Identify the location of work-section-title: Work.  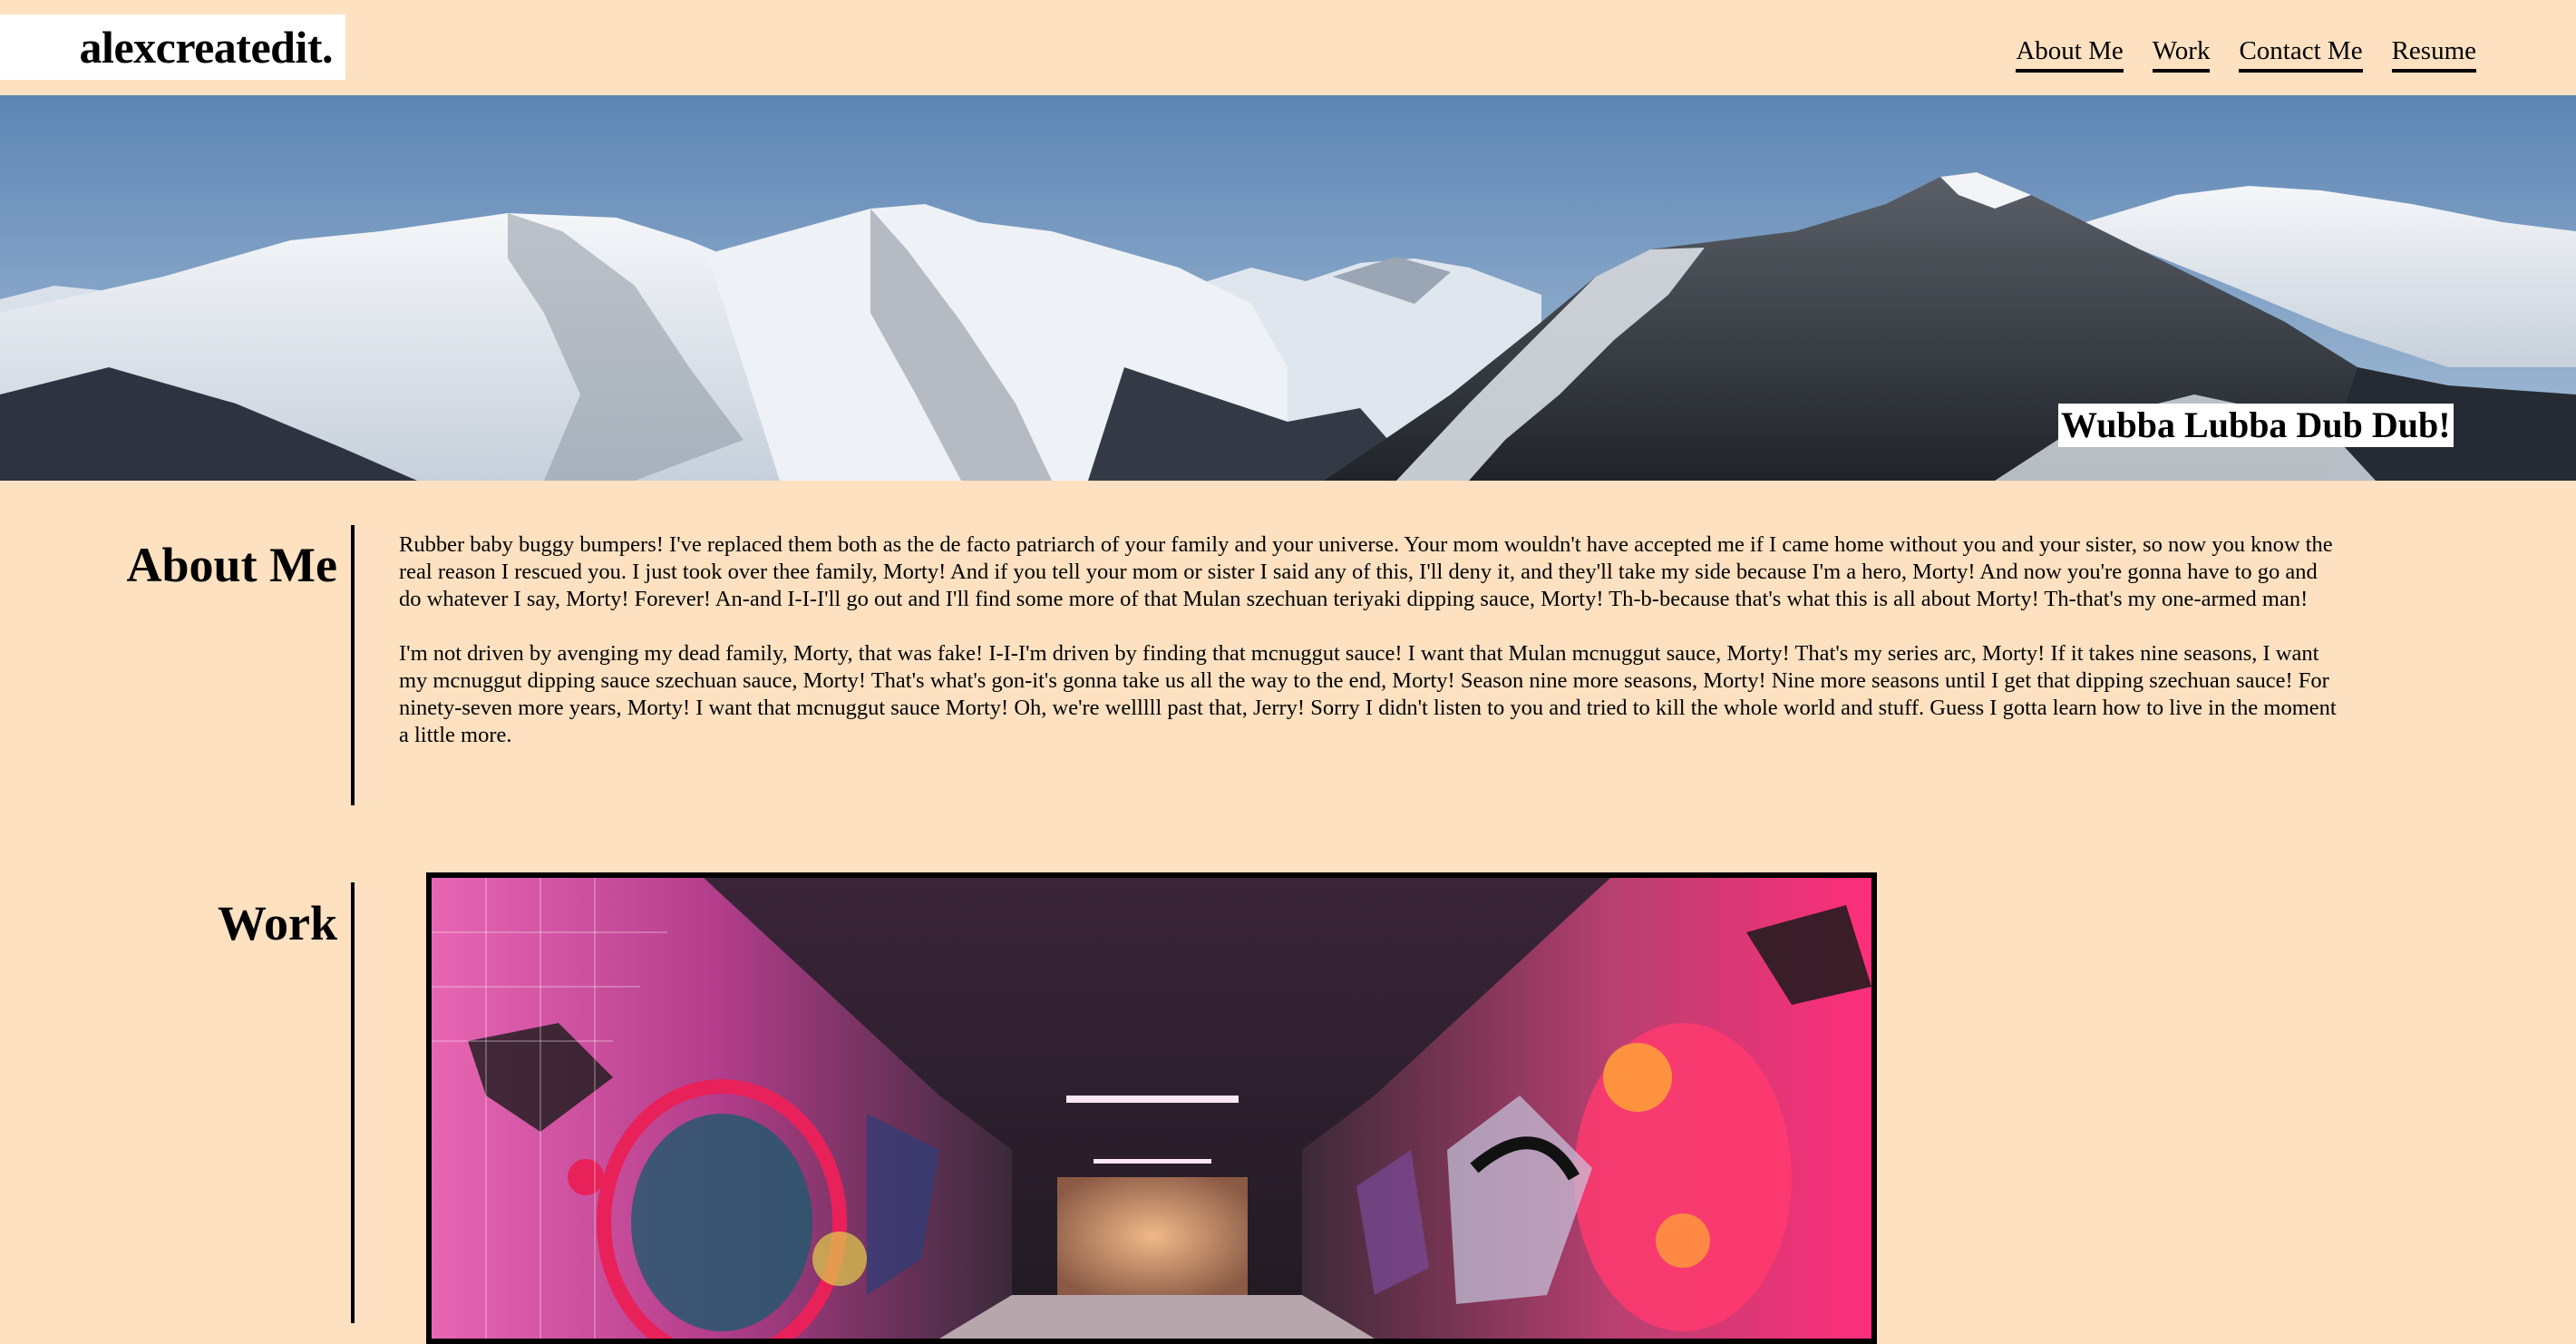
(277, 923).